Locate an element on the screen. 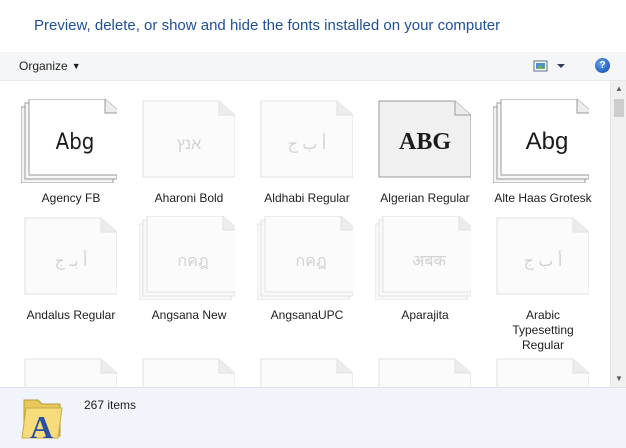  font-name-label: Aldhabi Regular is located at coordinates (307, 198).